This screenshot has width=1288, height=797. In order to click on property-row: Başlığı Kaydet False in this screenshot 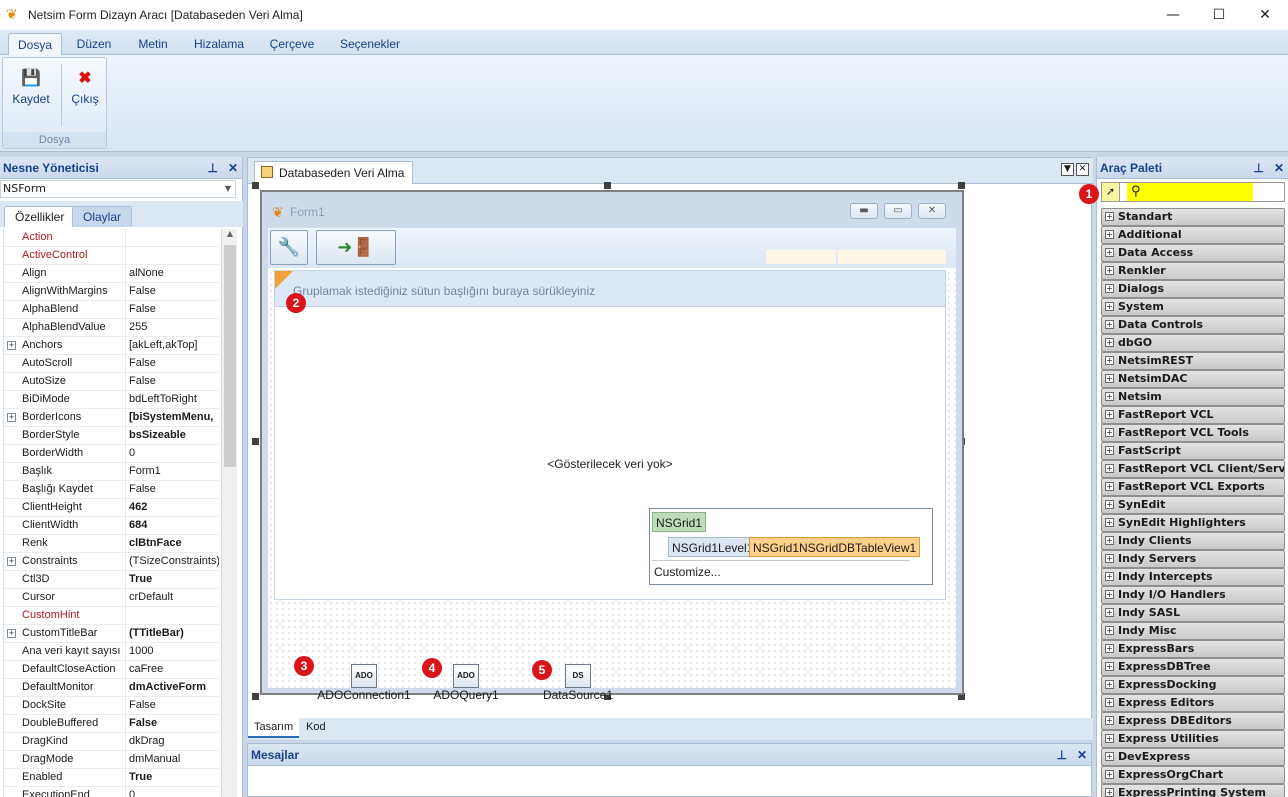, I will do `click(111, 490)`.